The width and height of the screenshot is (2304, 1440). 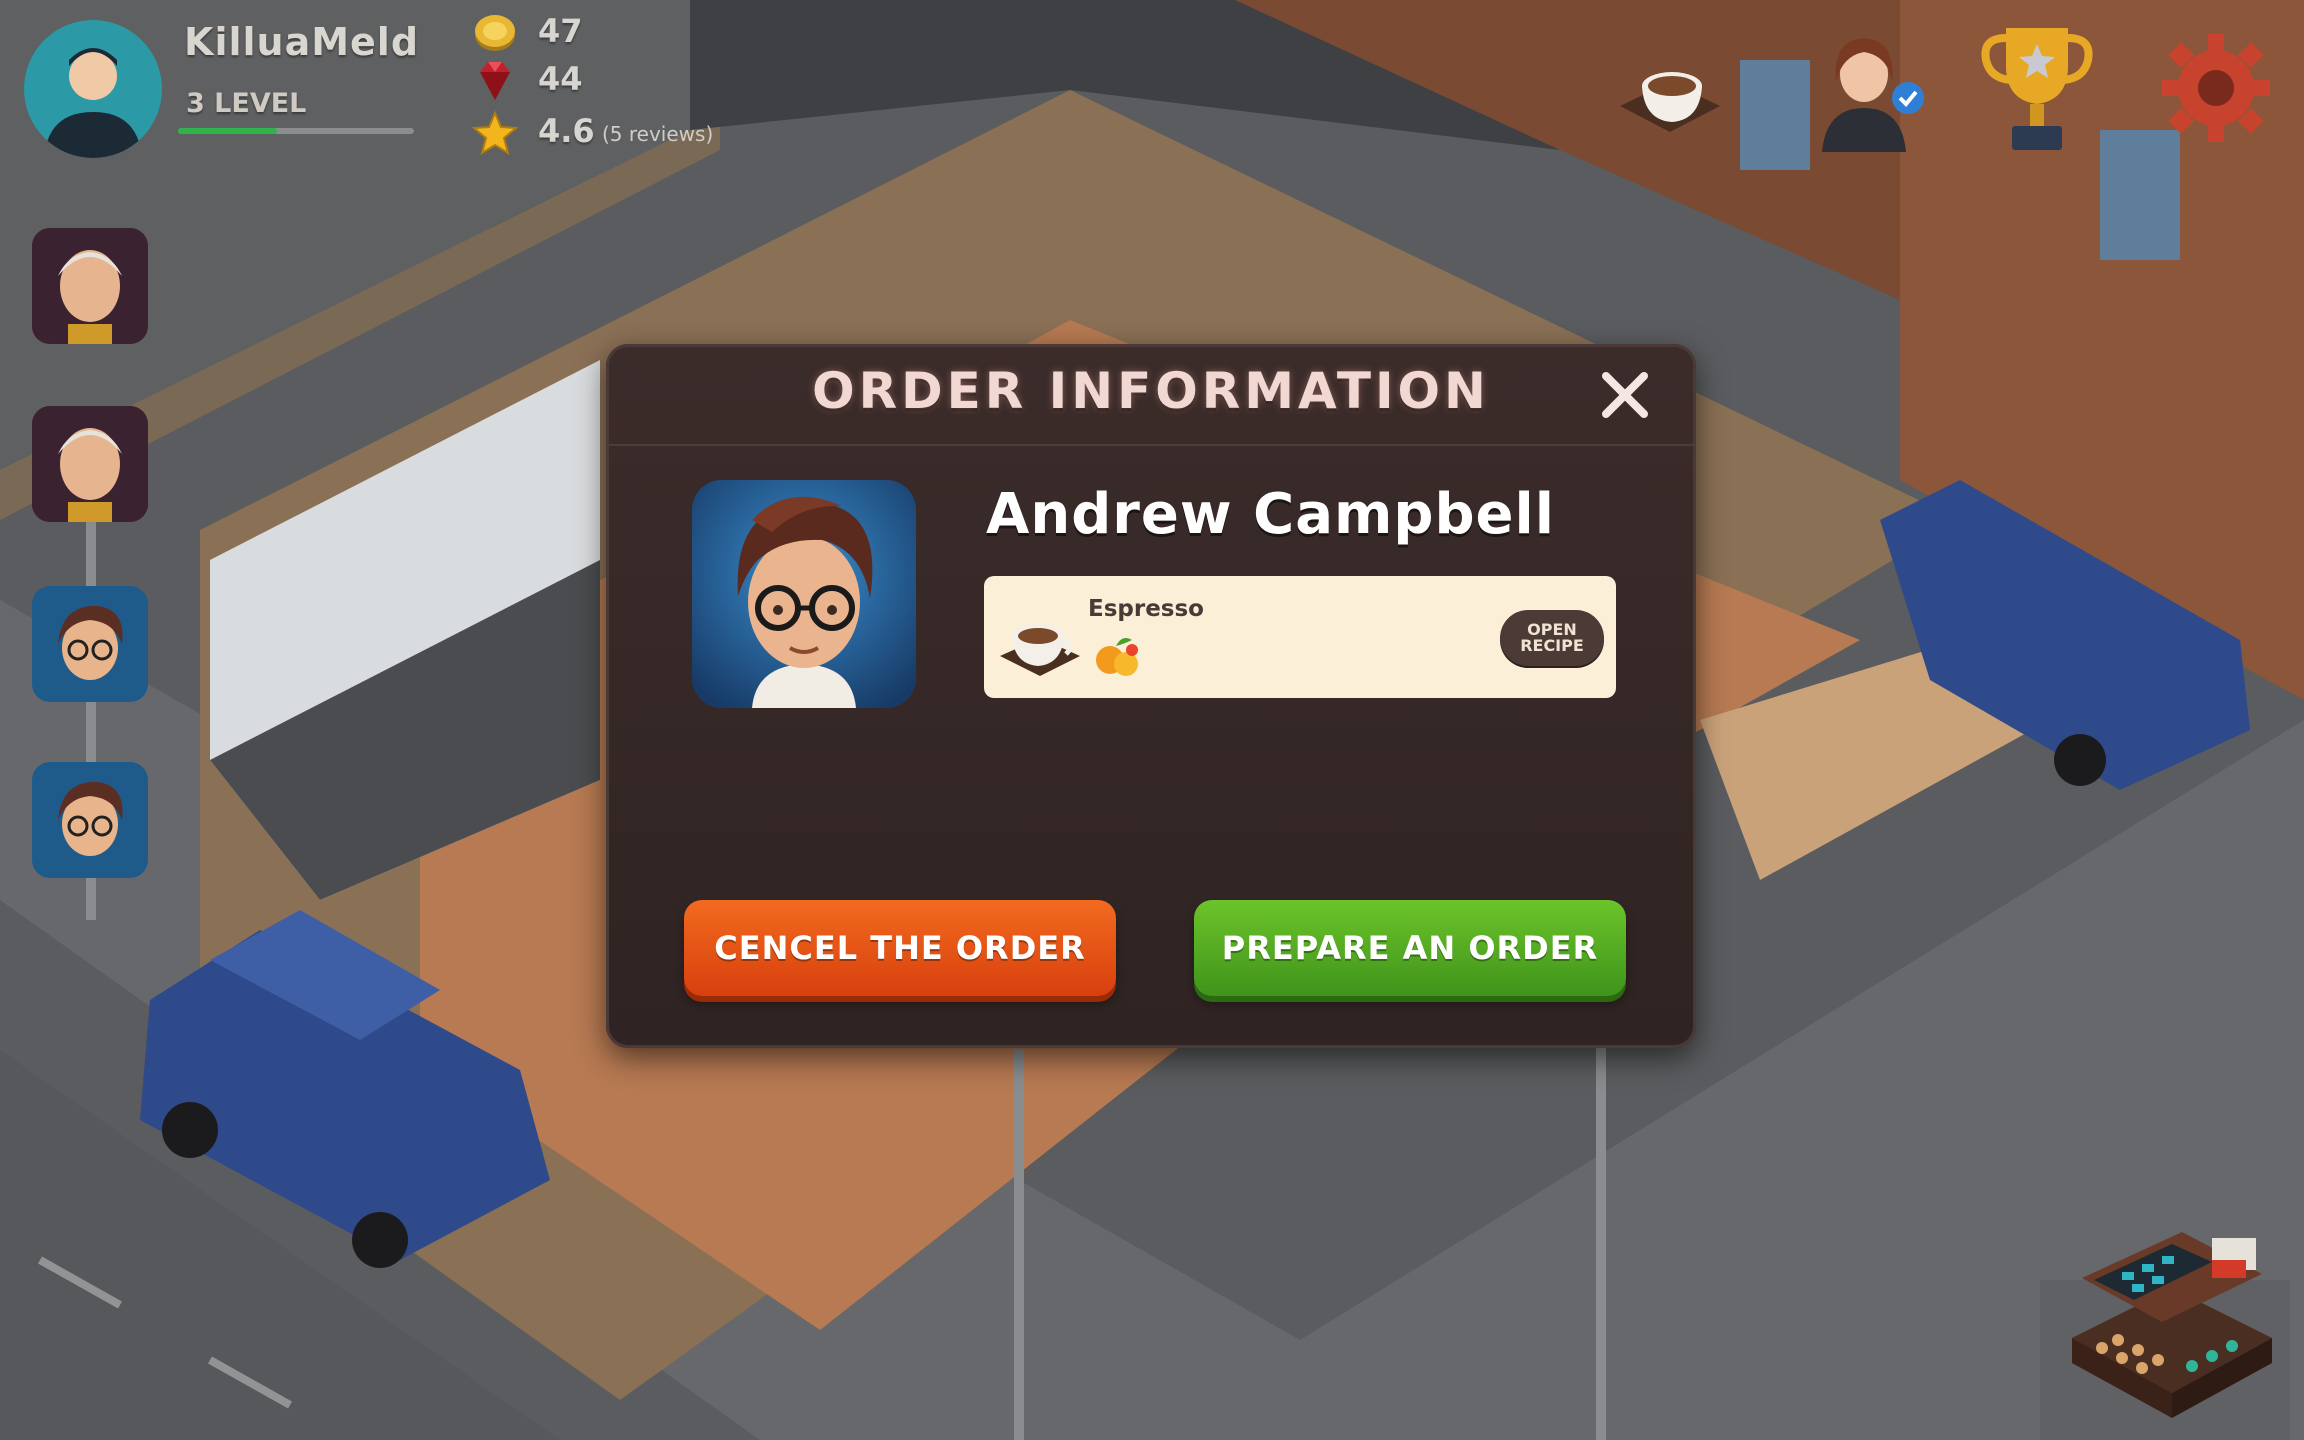 I want to click on customer-name: Andrew Campbell, so click(x=1270, y=514).